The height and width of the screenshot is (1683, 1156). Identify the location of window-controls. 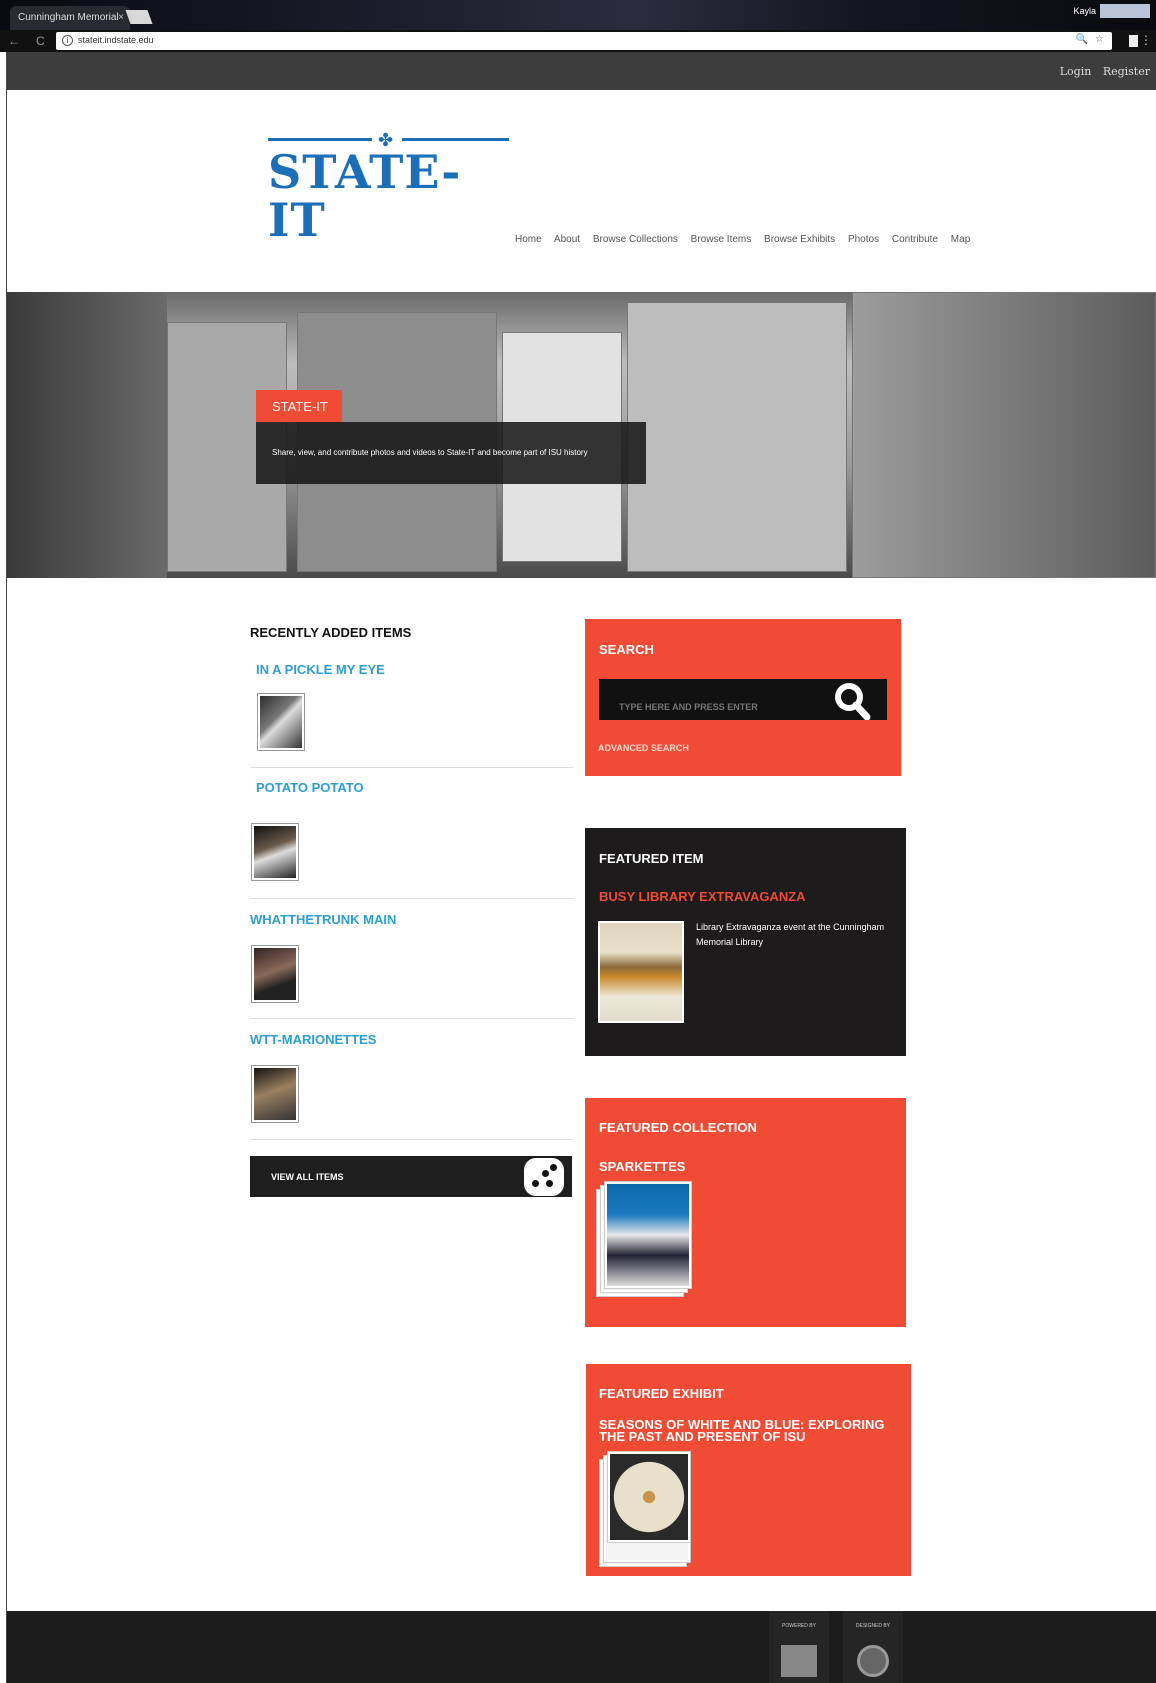
(1125, 11).